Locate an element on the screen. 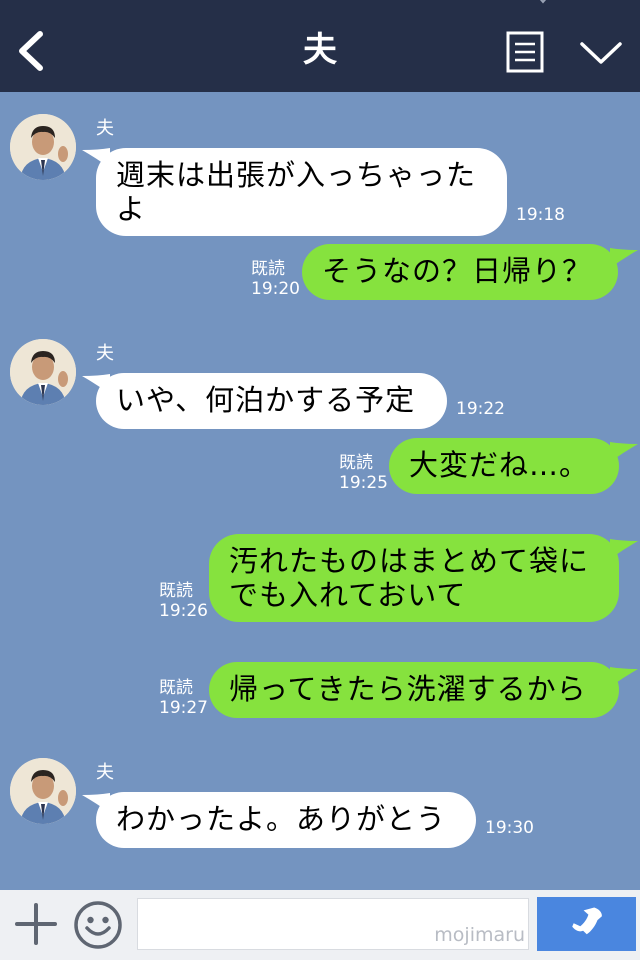 The image size is (640, 960). chevron-left-icon is located at coordinates (31, 51).